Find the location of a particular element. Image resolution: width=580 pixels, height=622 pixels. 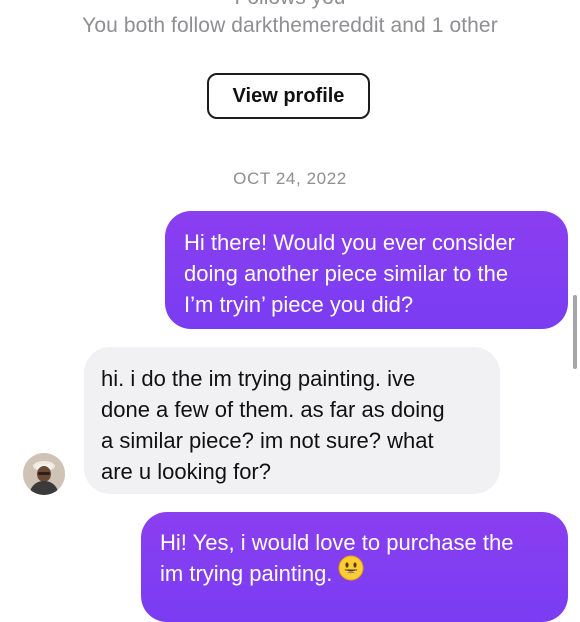

message-line: im trying painting. is located at coordinates (246, 573).